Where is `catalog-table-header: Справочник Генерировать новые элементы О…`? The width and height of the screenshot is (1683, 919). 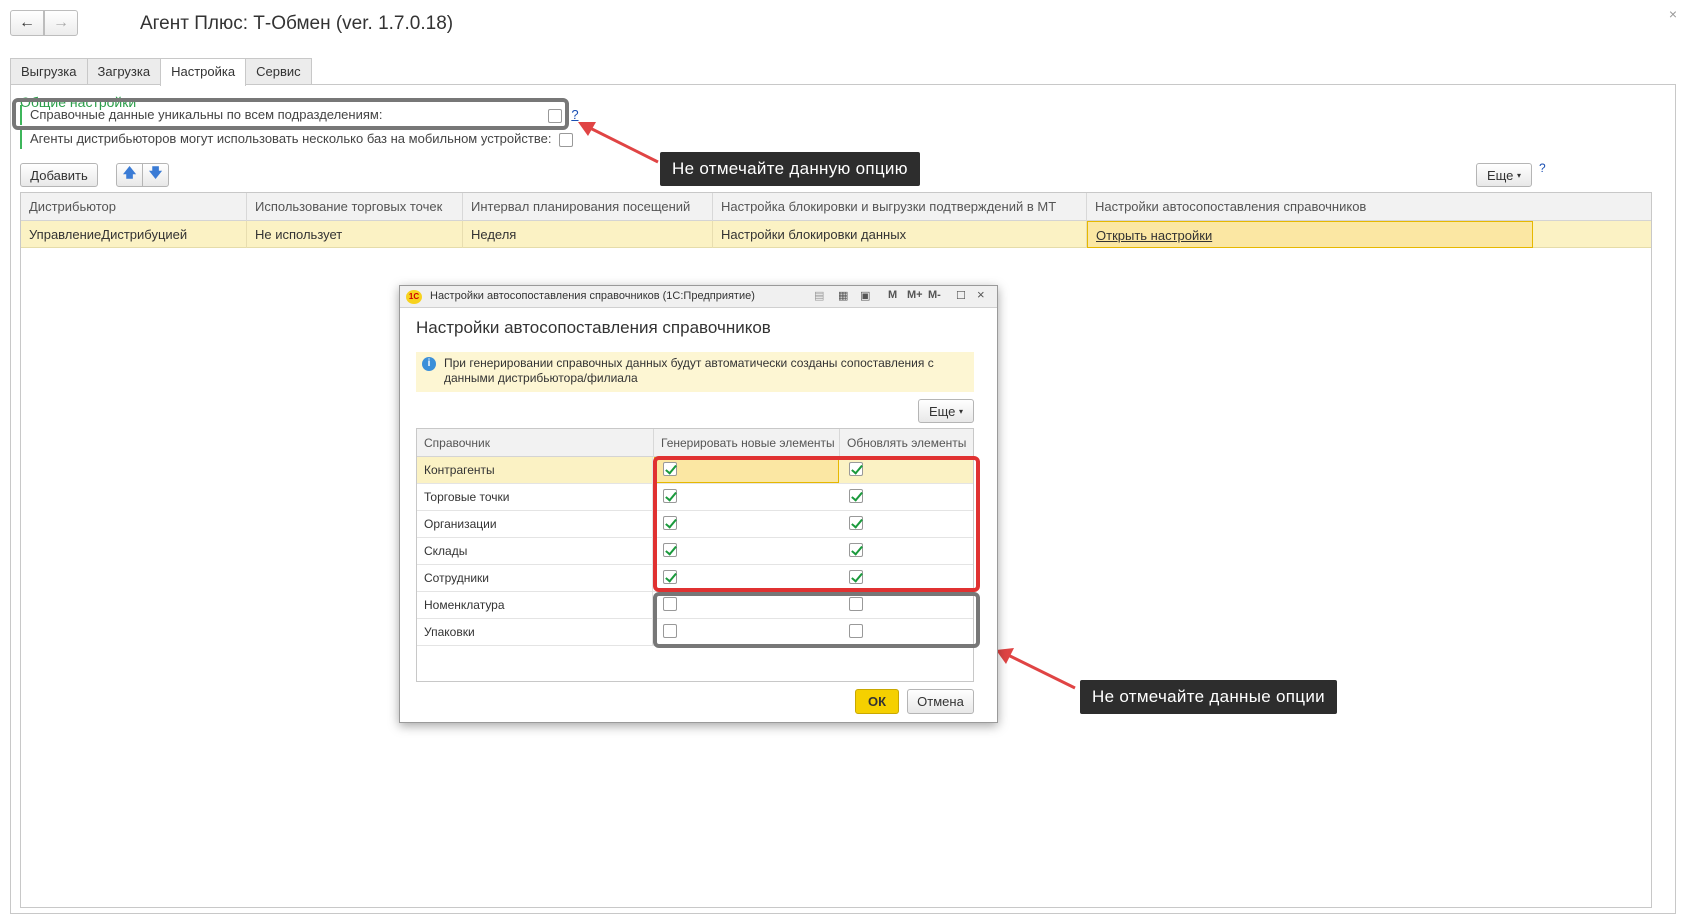
catalog-table-header: Справочник Генерировать новые элементы О… is located at coordinates (695, 443).